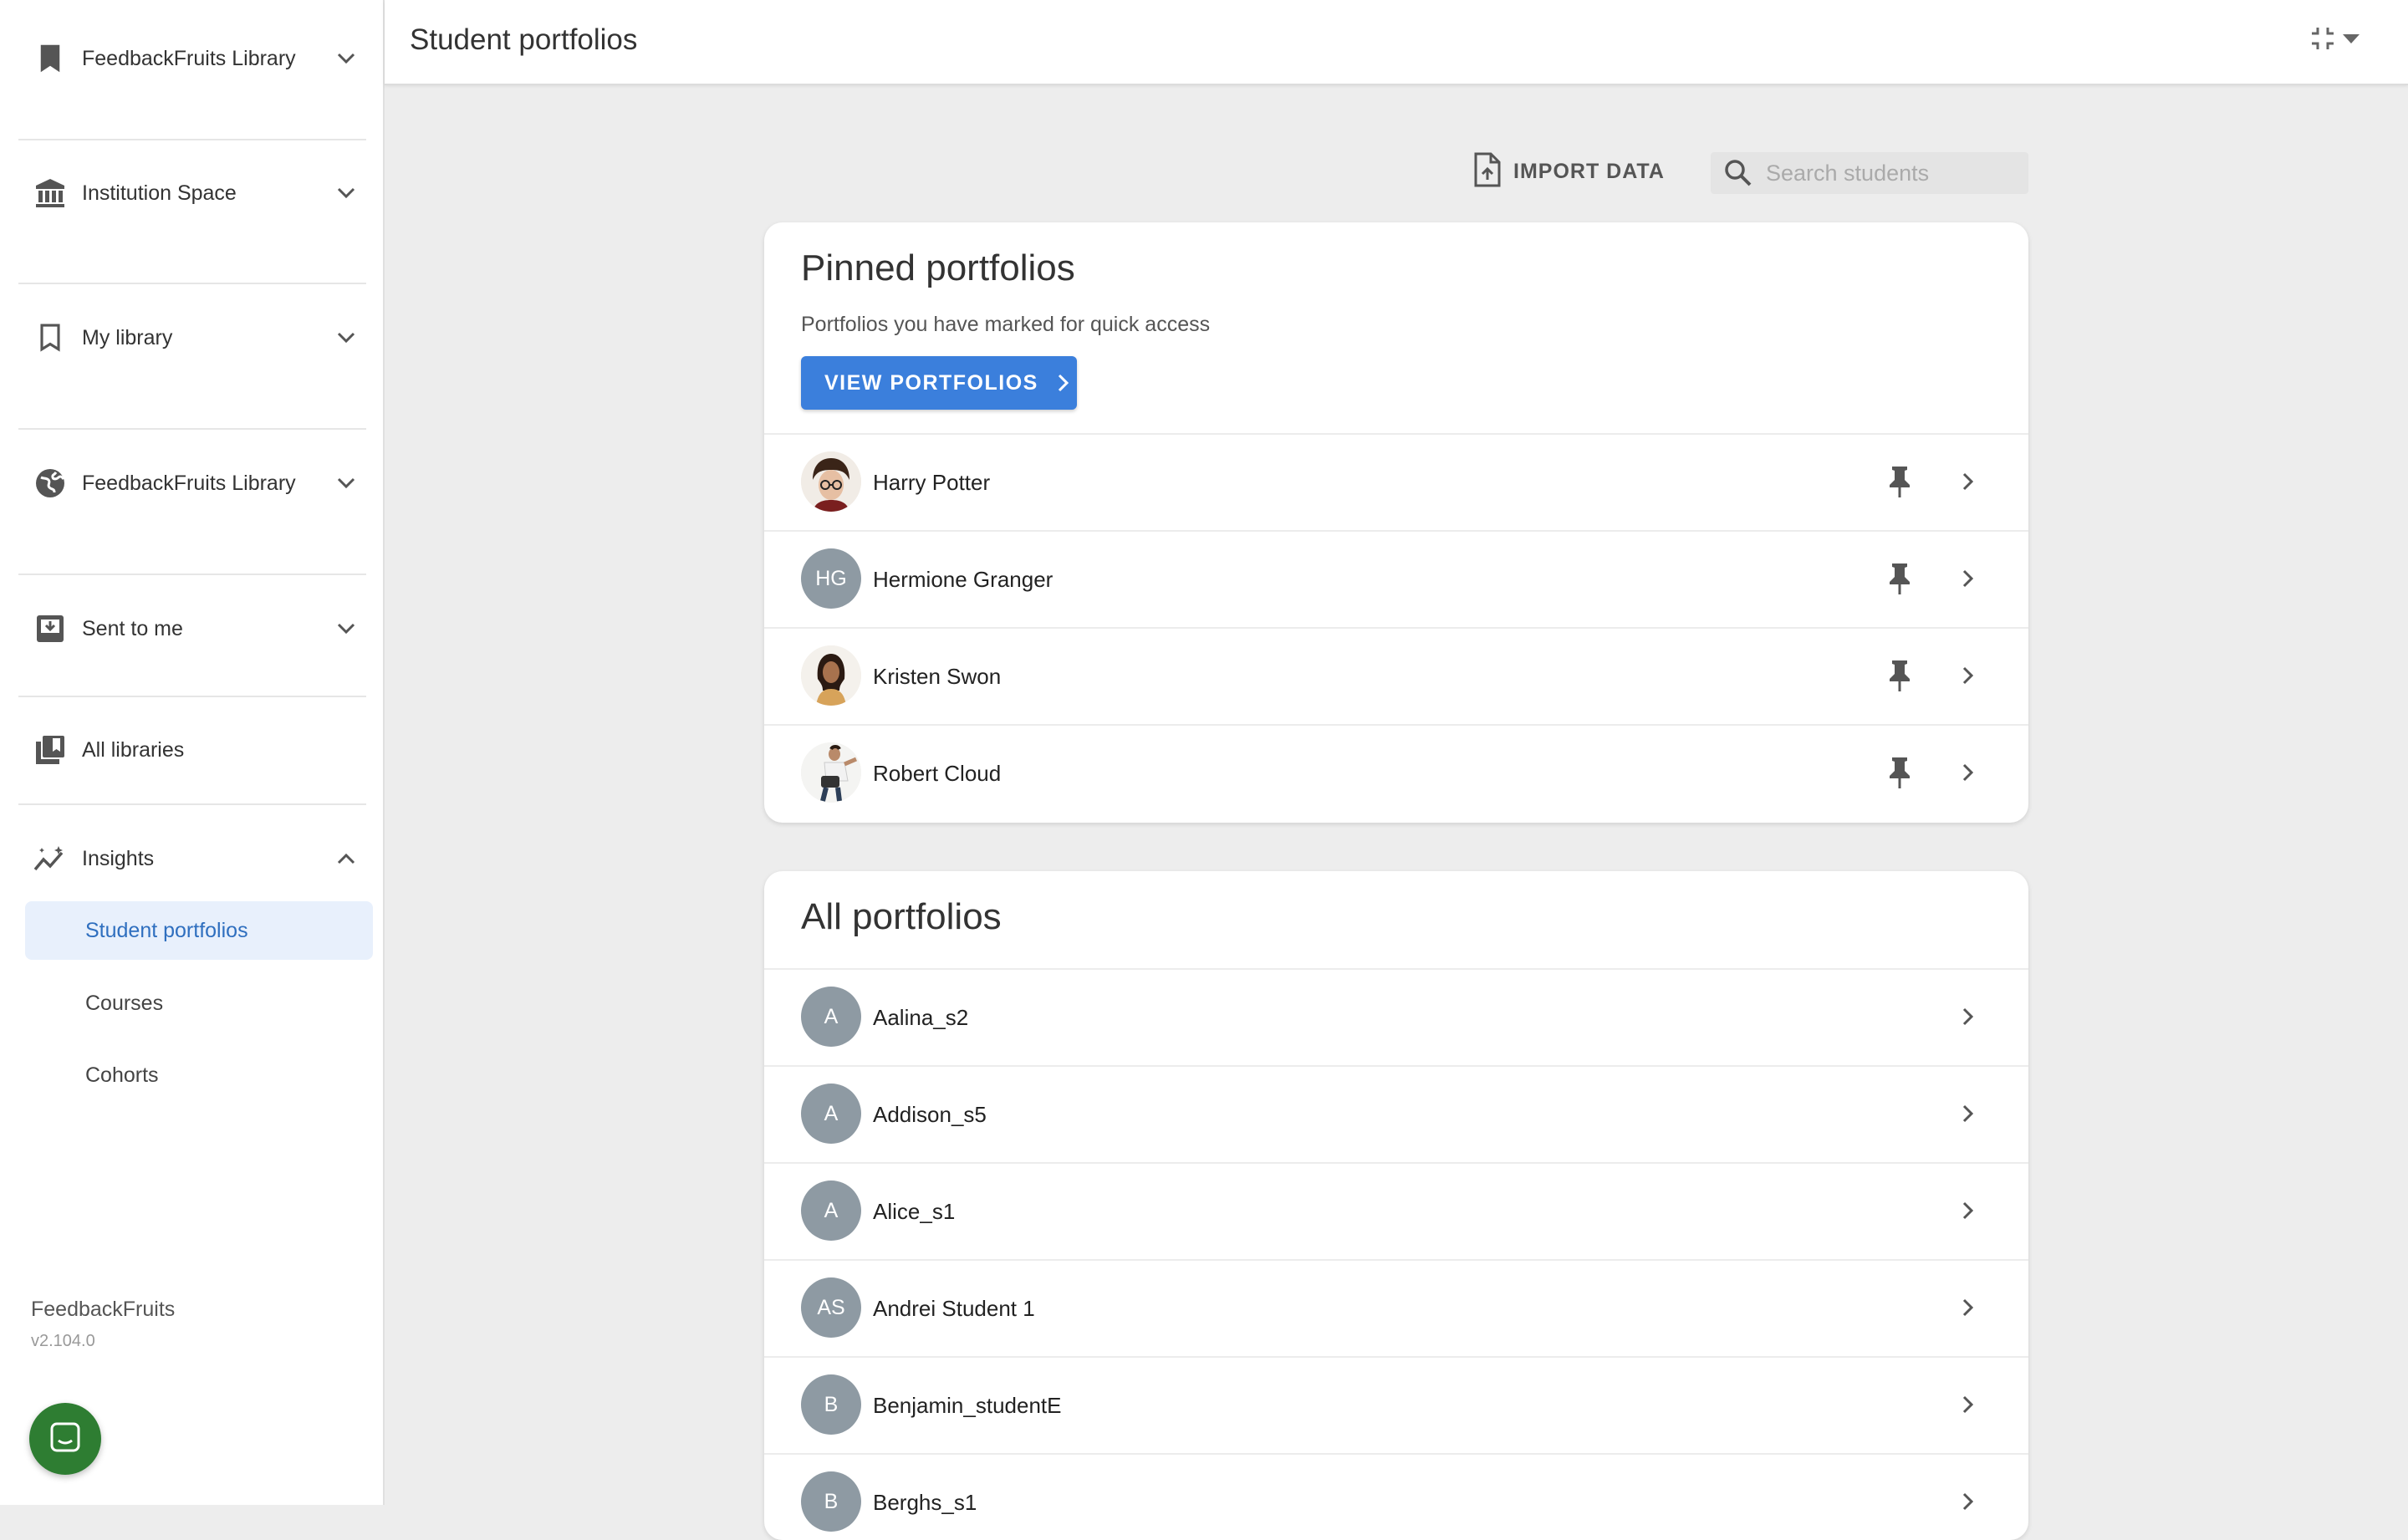 The image size is (2408, 1540). What do you see at coordinates (1396, 675) in the screenshot?
I see `pinned-row: Kristen Swon` at bounding box center [1396, 675].